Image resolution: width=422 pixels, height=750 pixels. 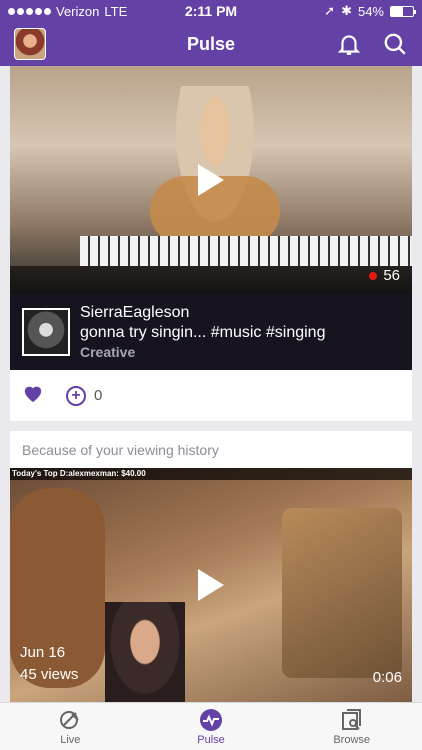 I want to click on viewer-count-value: 56, so click(x=391, y=275).